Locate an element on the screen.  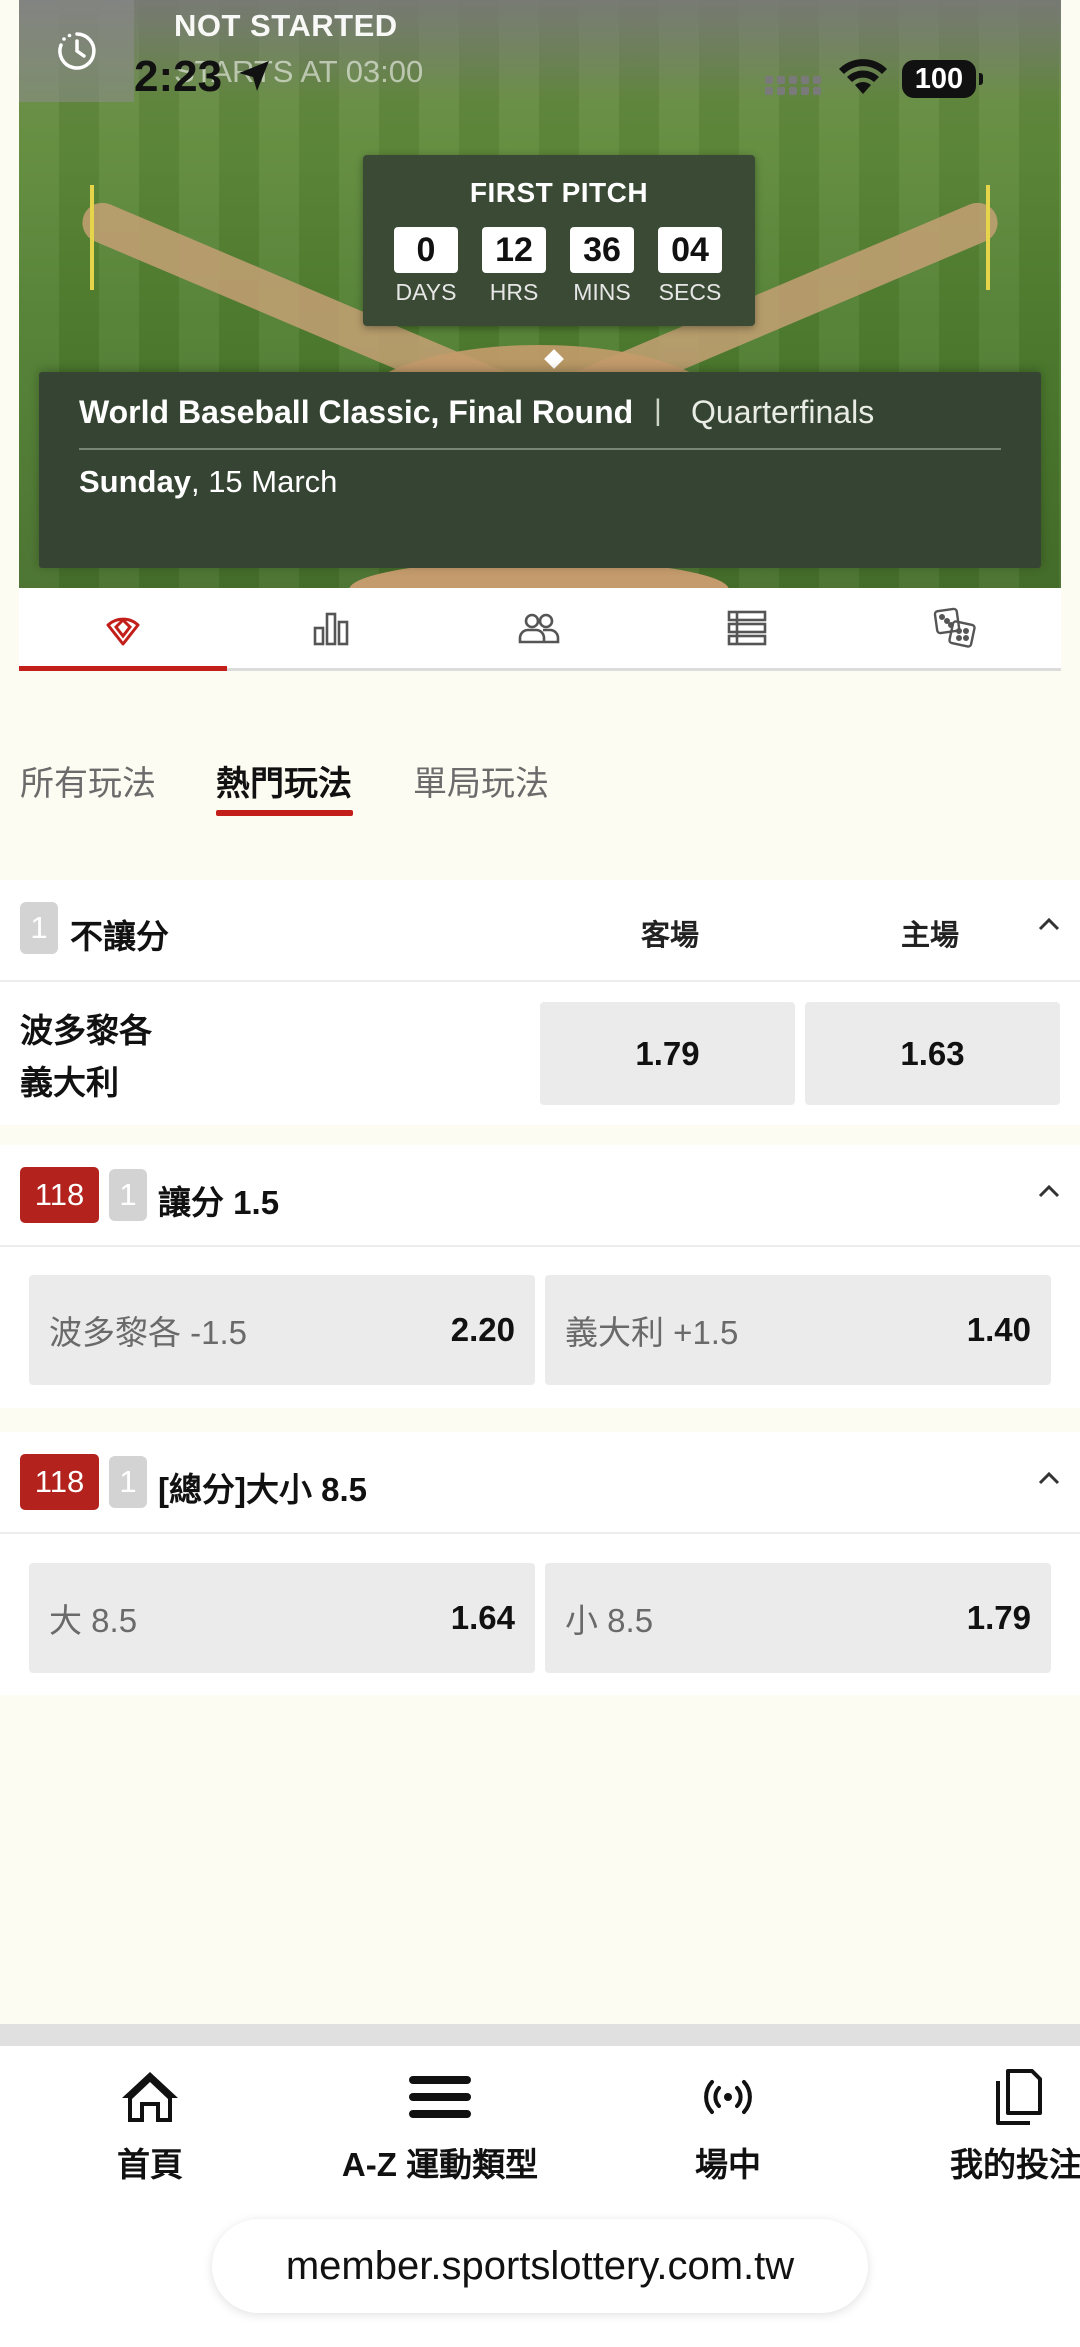
odds-button-home: 1.63 is located at coordinates (932, 1053).